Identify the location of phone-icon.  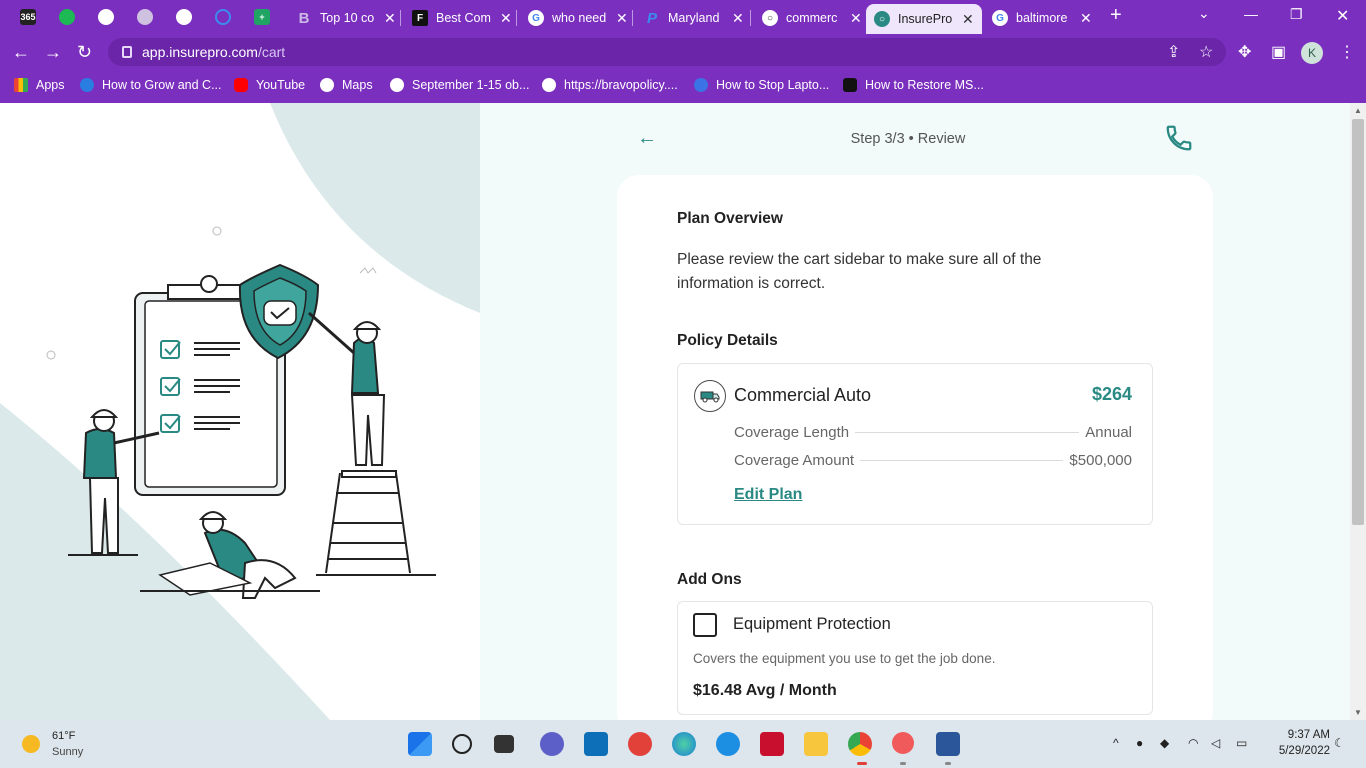
(1179, 140).